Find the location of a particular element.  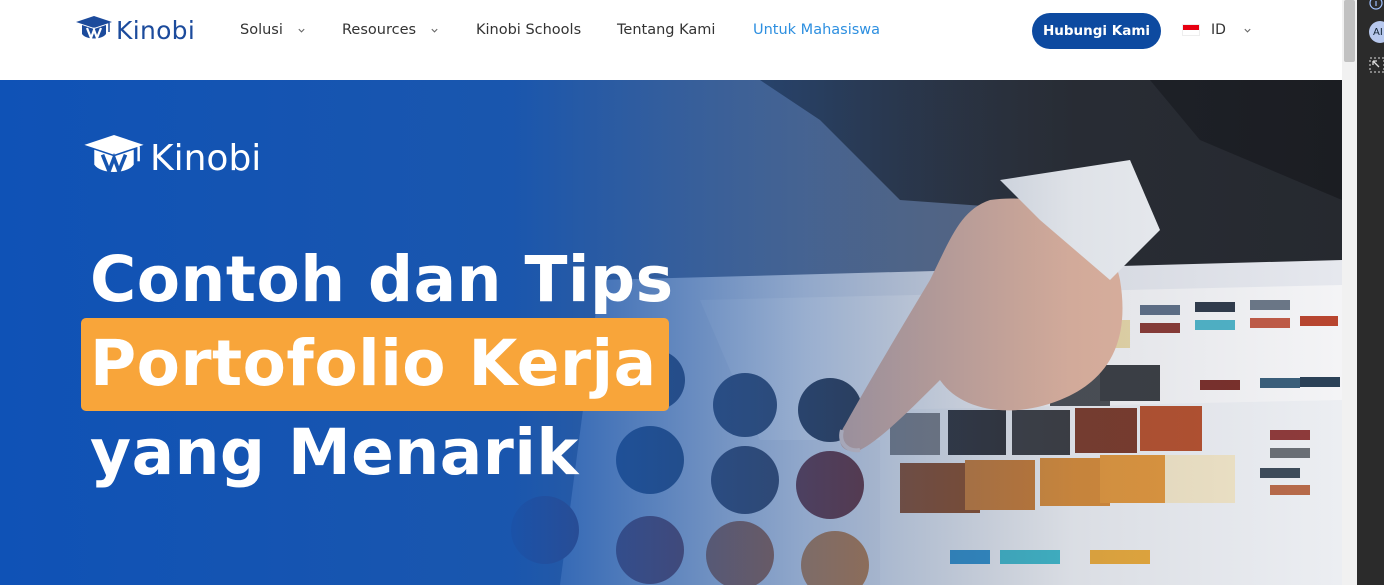

nav-kinobi-schools: Kinobi Schools is located at coordinates (528, 30).